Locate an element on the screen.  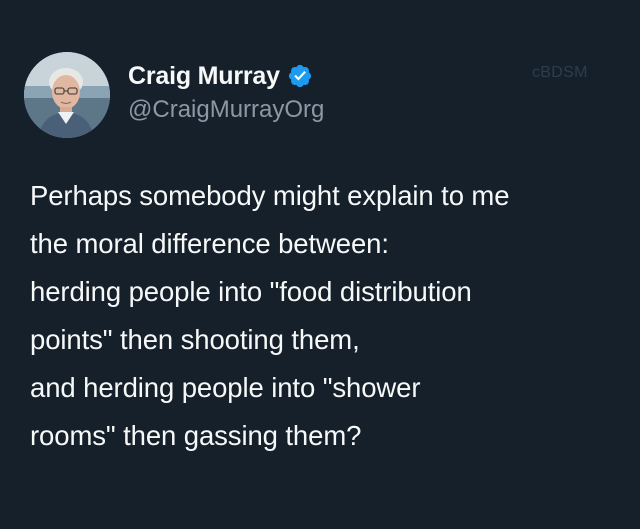
verified-badge-icon is located at coordinates (300, 76).